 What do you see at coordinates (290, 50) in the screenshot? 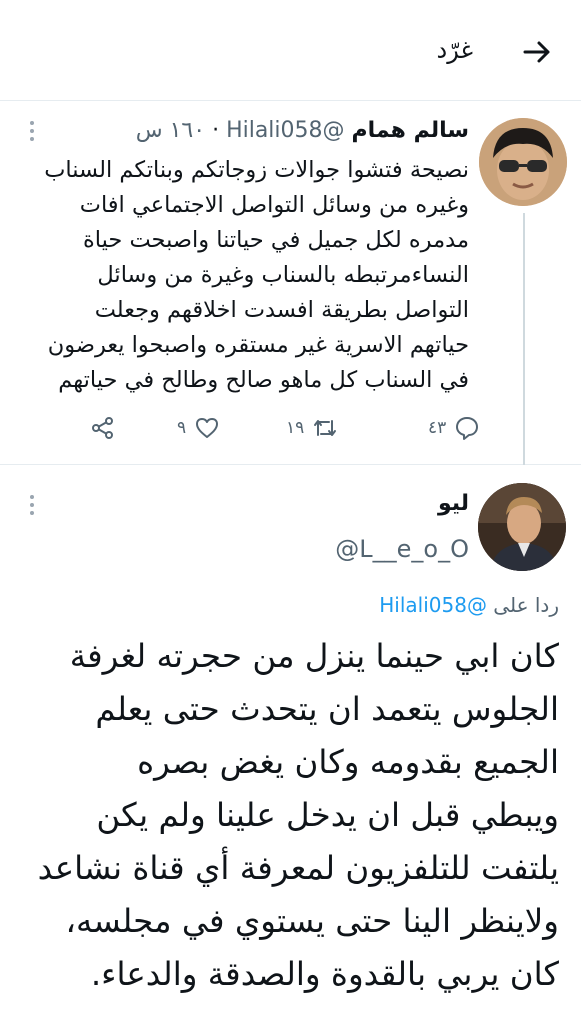
I see `top-bar: غرّد` at bounding box center [290, 50].